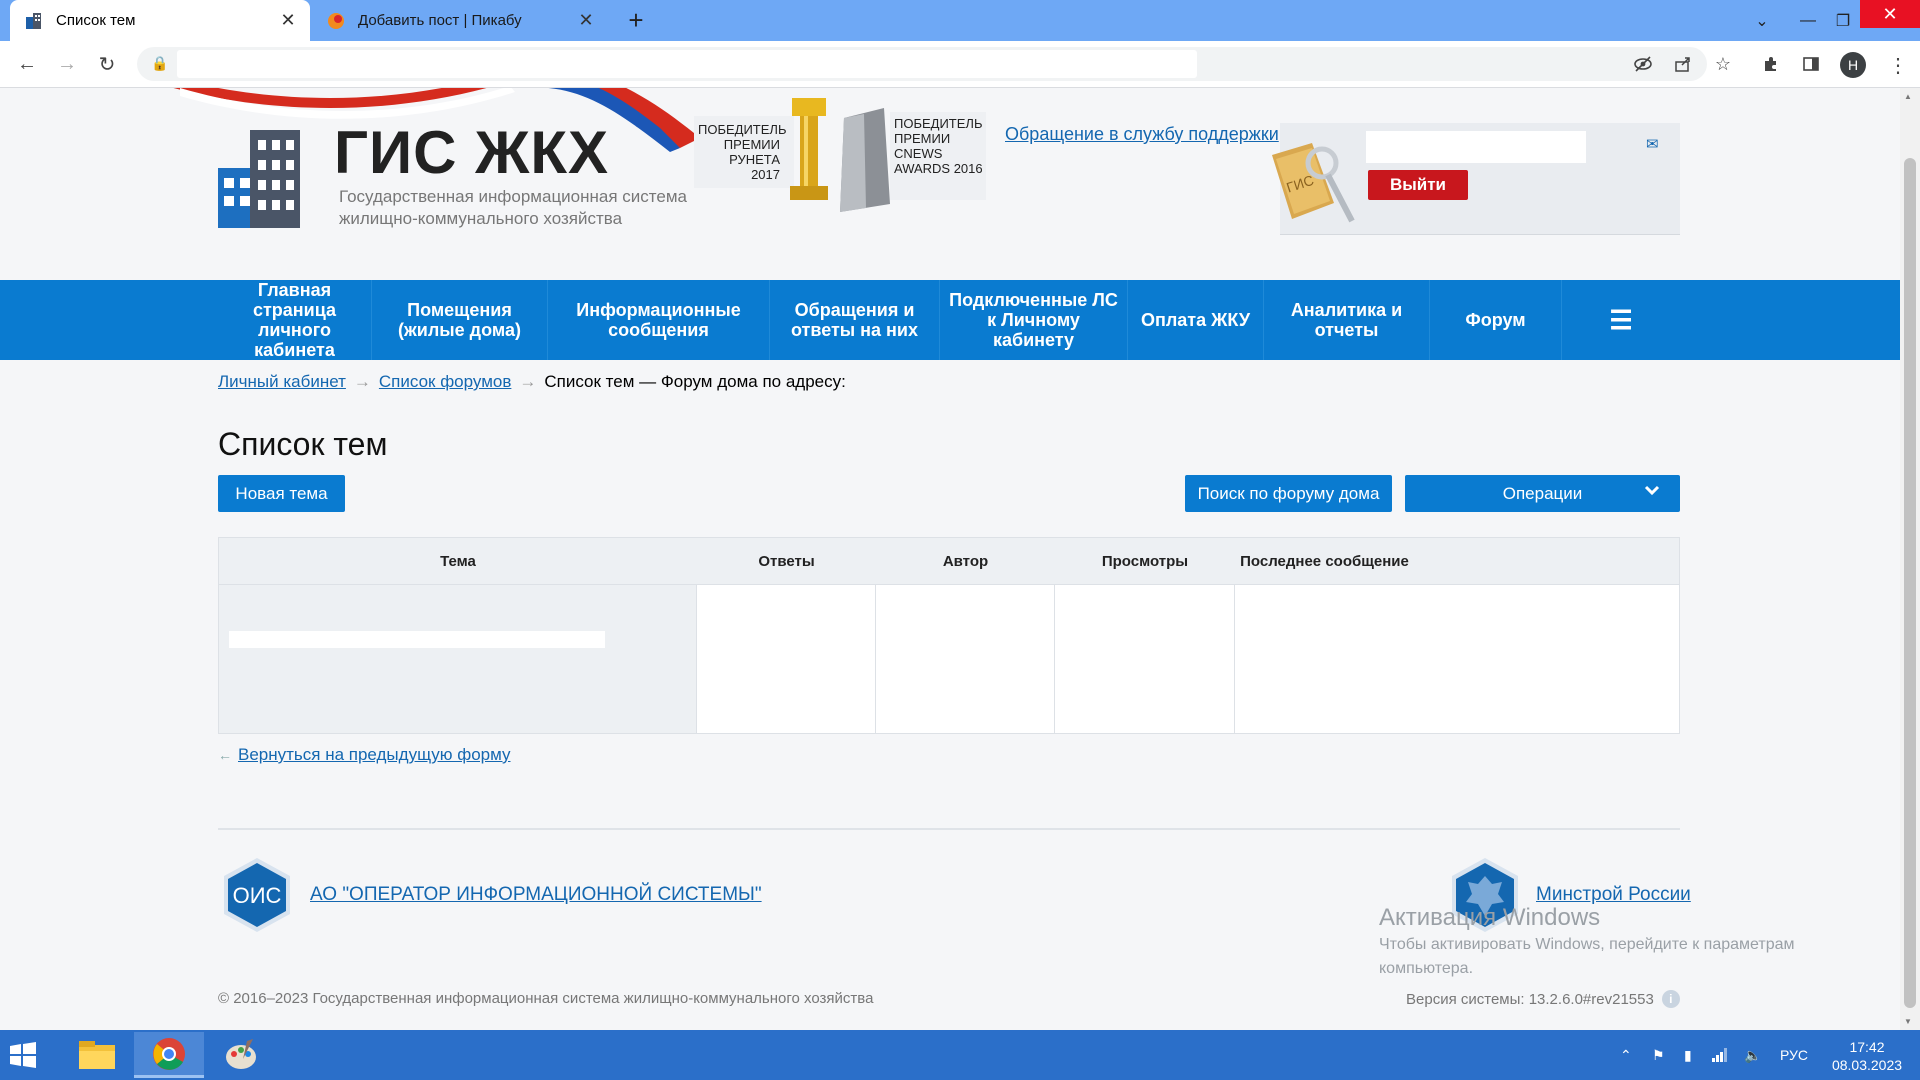  I want to click on tab-pikabu: Добавить пост | Пикабу ✕, so click(460, 20).